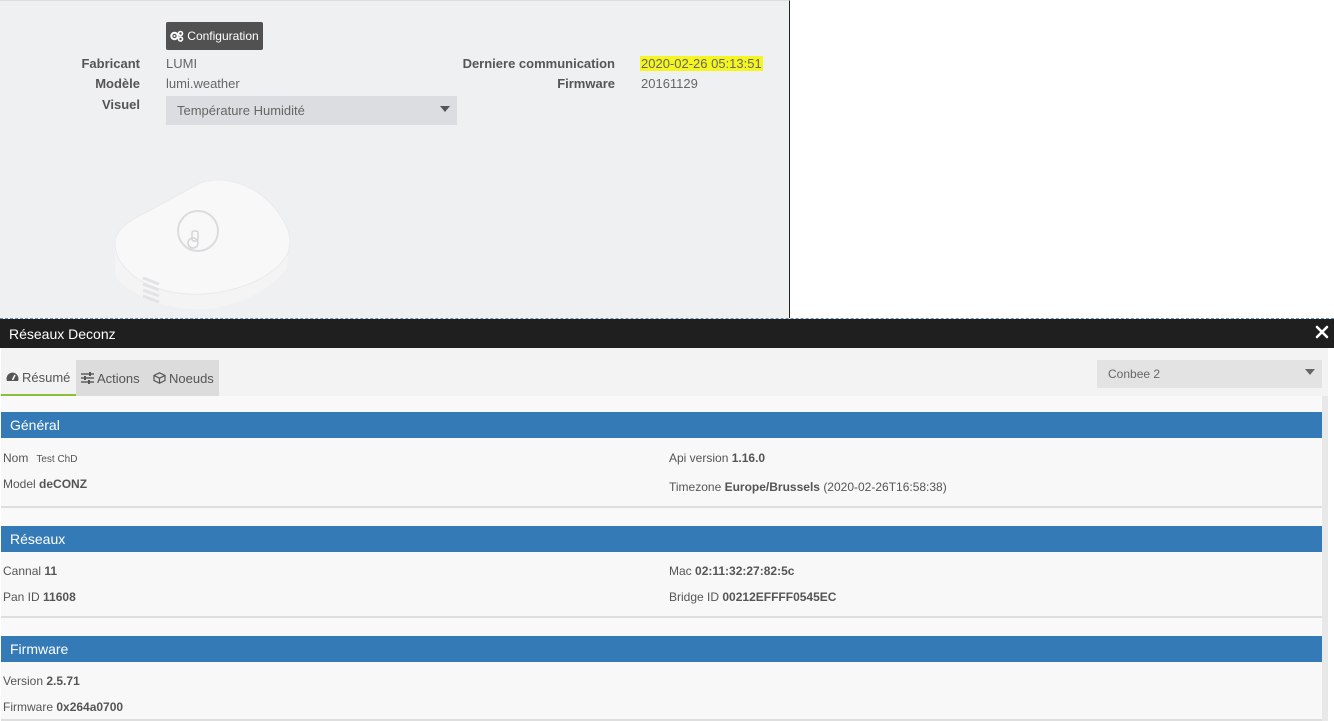 The image size is (1334, 721). What do you see at coordinates (51, 571) in the screenshot?
I see `cannal-value: 11` at bounding box center [51, 571].